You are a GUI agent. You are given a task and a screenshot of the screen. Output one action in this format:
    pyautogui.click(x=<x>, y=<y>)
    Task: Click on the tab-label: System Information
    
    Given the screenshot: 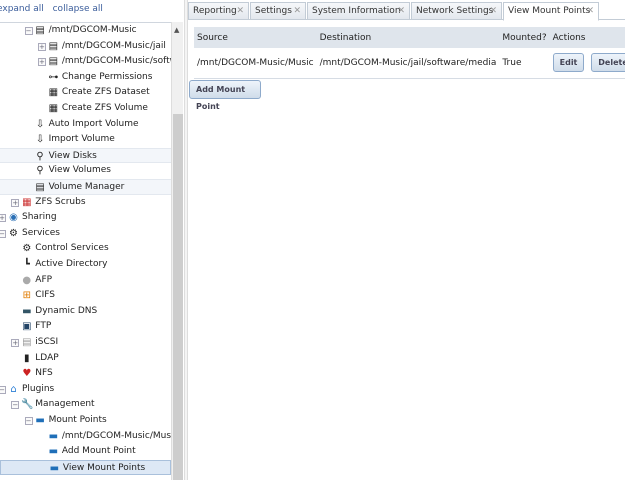 What is the action you would take?
    pyautogui.click(x=356, y=11)
    